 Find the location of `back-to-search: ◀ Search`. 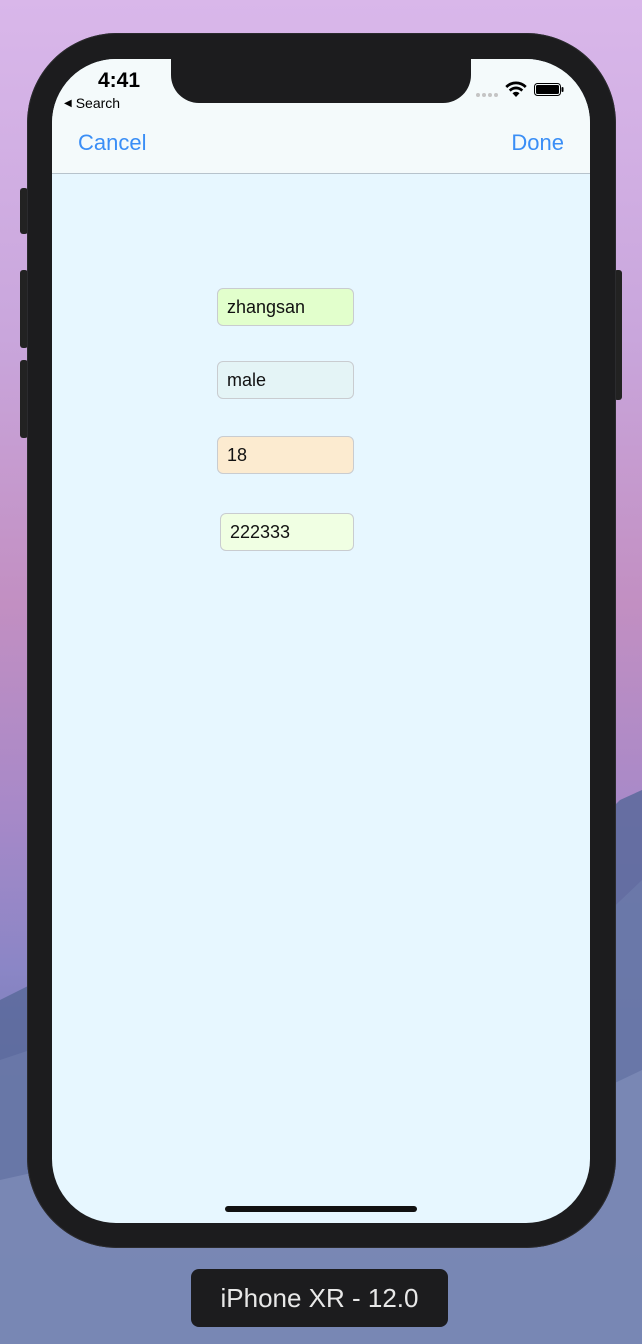

back-to-search: ◀ Search is located at coordinates (92, 103).